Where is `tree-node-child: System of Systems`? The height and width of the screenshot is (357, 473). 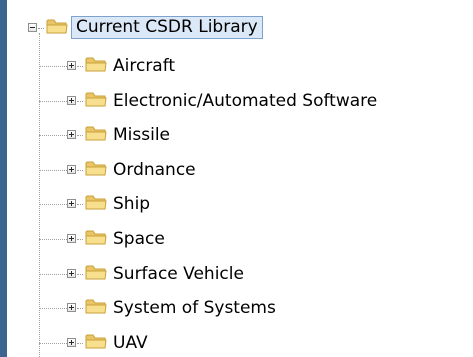
tree-node-child: System of Systems is located at coordinates (240, 308).